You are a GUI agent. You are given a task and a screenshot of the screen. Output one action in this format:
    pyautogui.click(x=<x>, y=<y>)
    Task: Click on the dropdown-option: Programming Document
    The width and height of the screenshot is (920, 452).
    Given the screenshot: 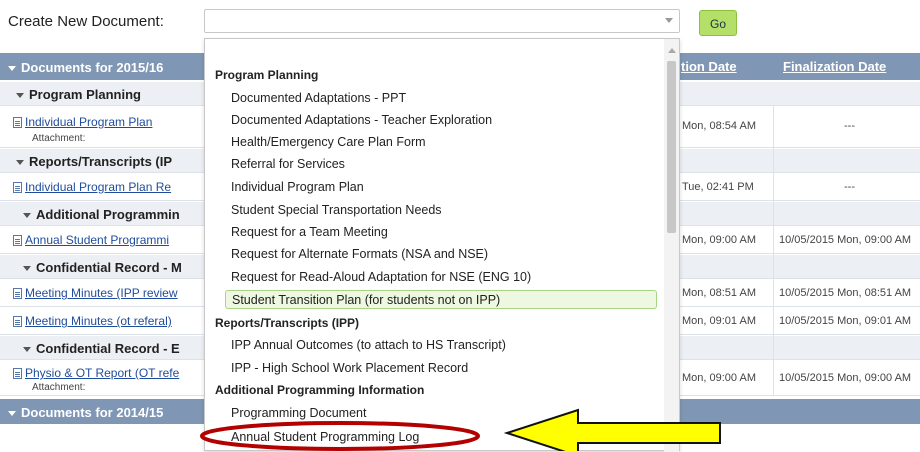 What is the action you would take?
    pyautogui.click(x=298, y=413)
    